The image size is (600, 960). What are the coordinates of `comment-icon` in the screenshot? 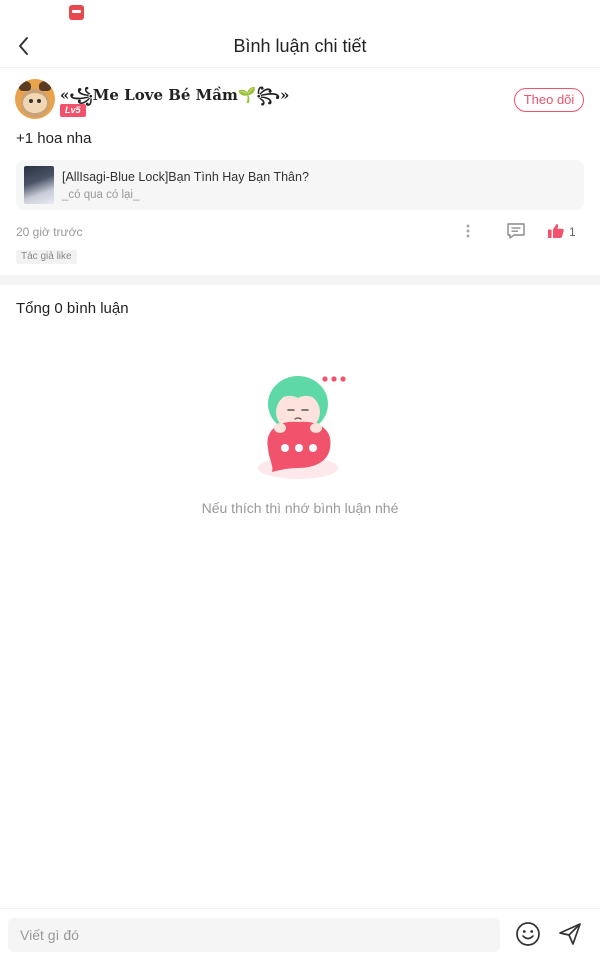 It's located at (516, 231).